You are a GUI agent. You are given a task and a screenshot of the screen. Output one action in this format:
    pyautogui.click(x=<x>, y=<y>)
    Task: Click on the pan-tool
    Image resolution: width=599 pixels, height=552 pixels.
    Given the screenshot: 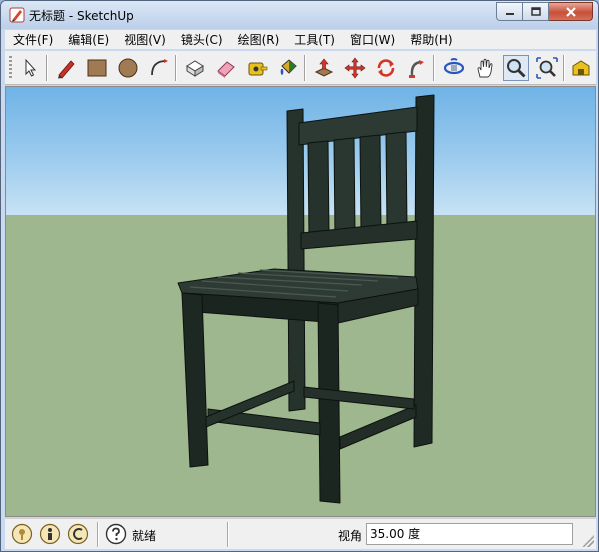 What is the action you would take?
    pyautogui.click(x=485, y=68)
    